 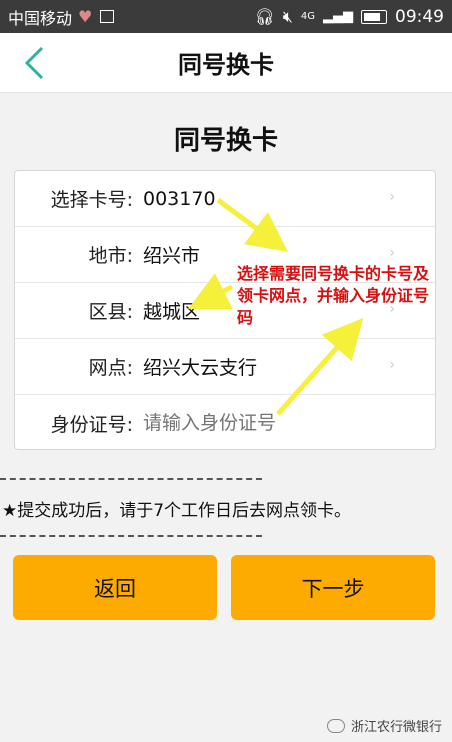 What do you see at coordinates (243, 423) in the screenshot?
I see `id-number-input` at bounding box center [243, 423].